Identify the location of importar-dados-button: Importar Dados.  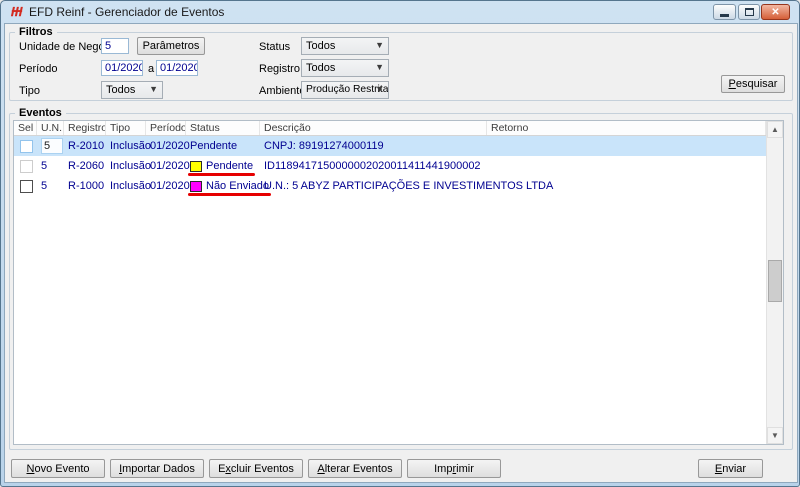
(157, 468).